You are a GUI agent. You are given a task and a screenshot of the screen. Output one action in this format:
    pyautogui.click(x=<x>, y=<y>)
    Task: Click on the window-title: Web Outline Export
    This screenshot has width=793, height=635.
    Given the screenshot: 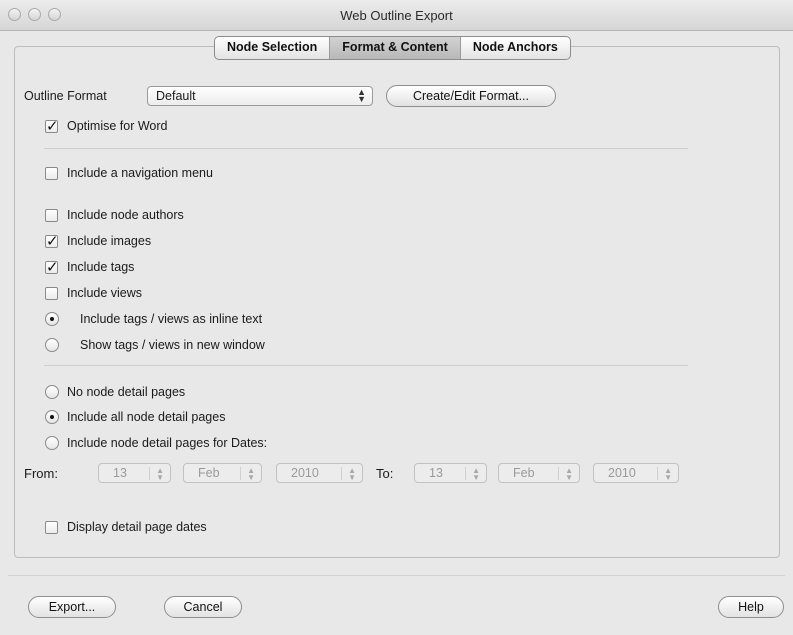 What is the action you would take?
    pyautogui.click(x=396, y=15)
    